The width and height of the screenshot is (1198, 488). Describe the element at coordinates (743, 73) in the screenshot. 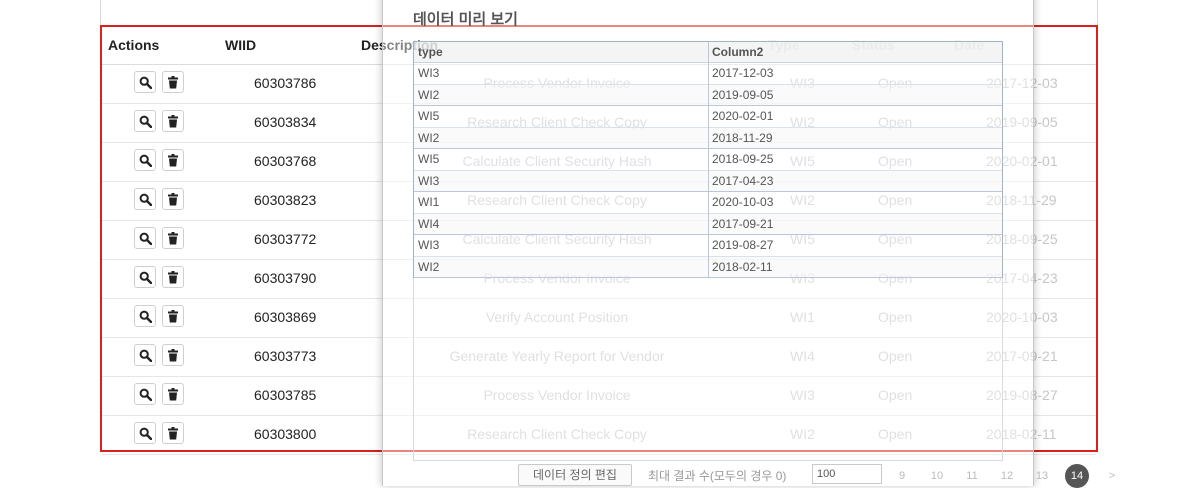

I see `preview-cell-date: 2017-12-03` at that location.